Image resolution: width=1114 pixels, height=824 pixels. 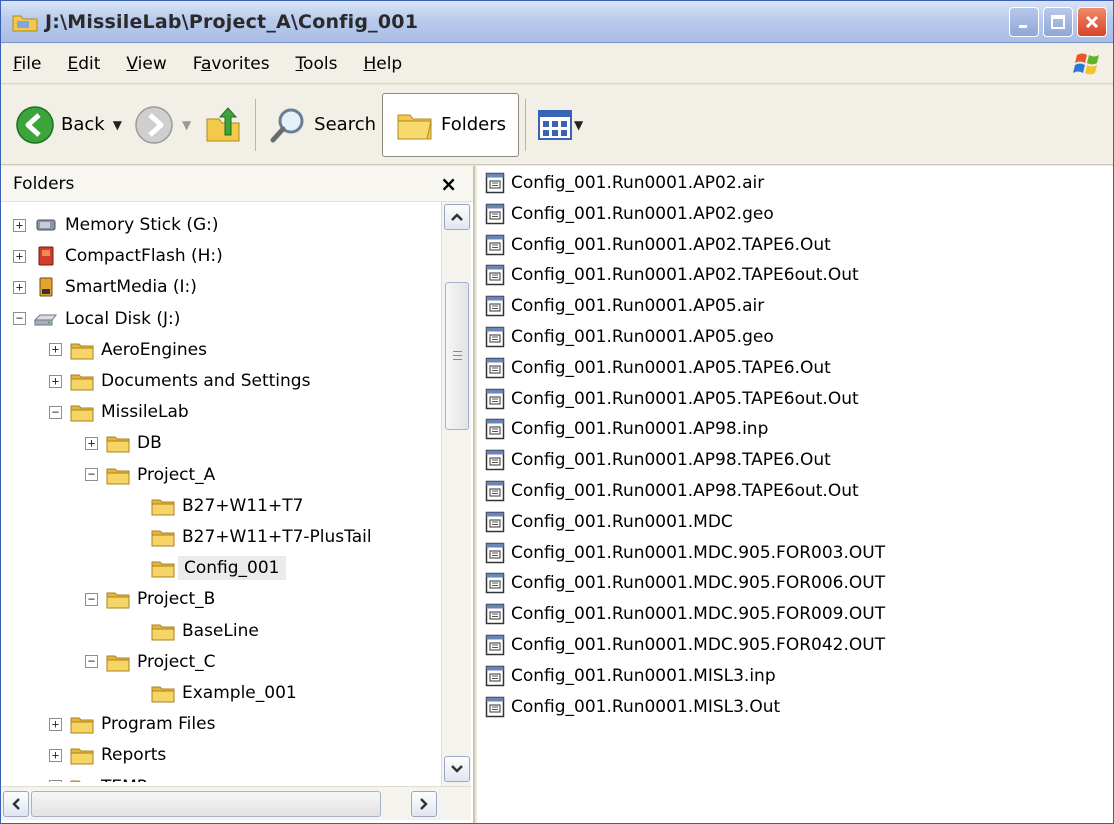 I want to click on tree-item: − Project_C, so click(x=150, y=662).